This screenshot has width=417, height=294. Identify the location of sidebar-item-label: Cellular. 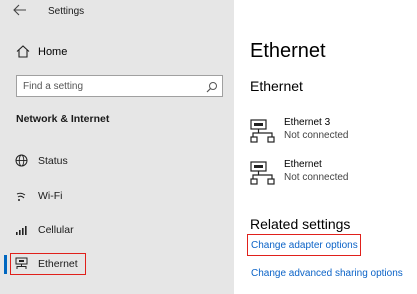
(56, 230).